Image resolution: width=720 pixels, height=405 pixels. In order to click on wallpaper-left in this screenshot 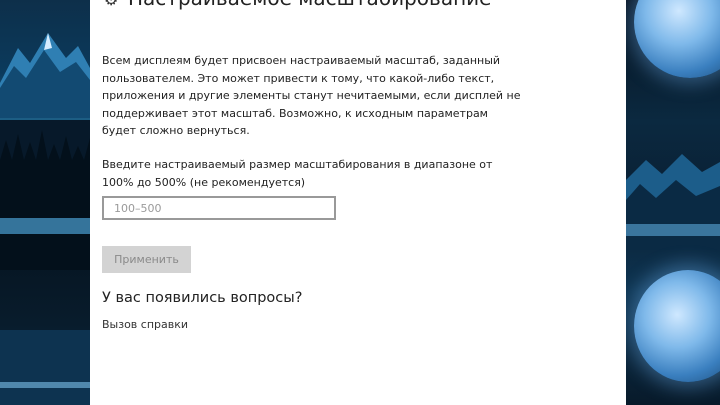, I will do `click(45, 202)`.